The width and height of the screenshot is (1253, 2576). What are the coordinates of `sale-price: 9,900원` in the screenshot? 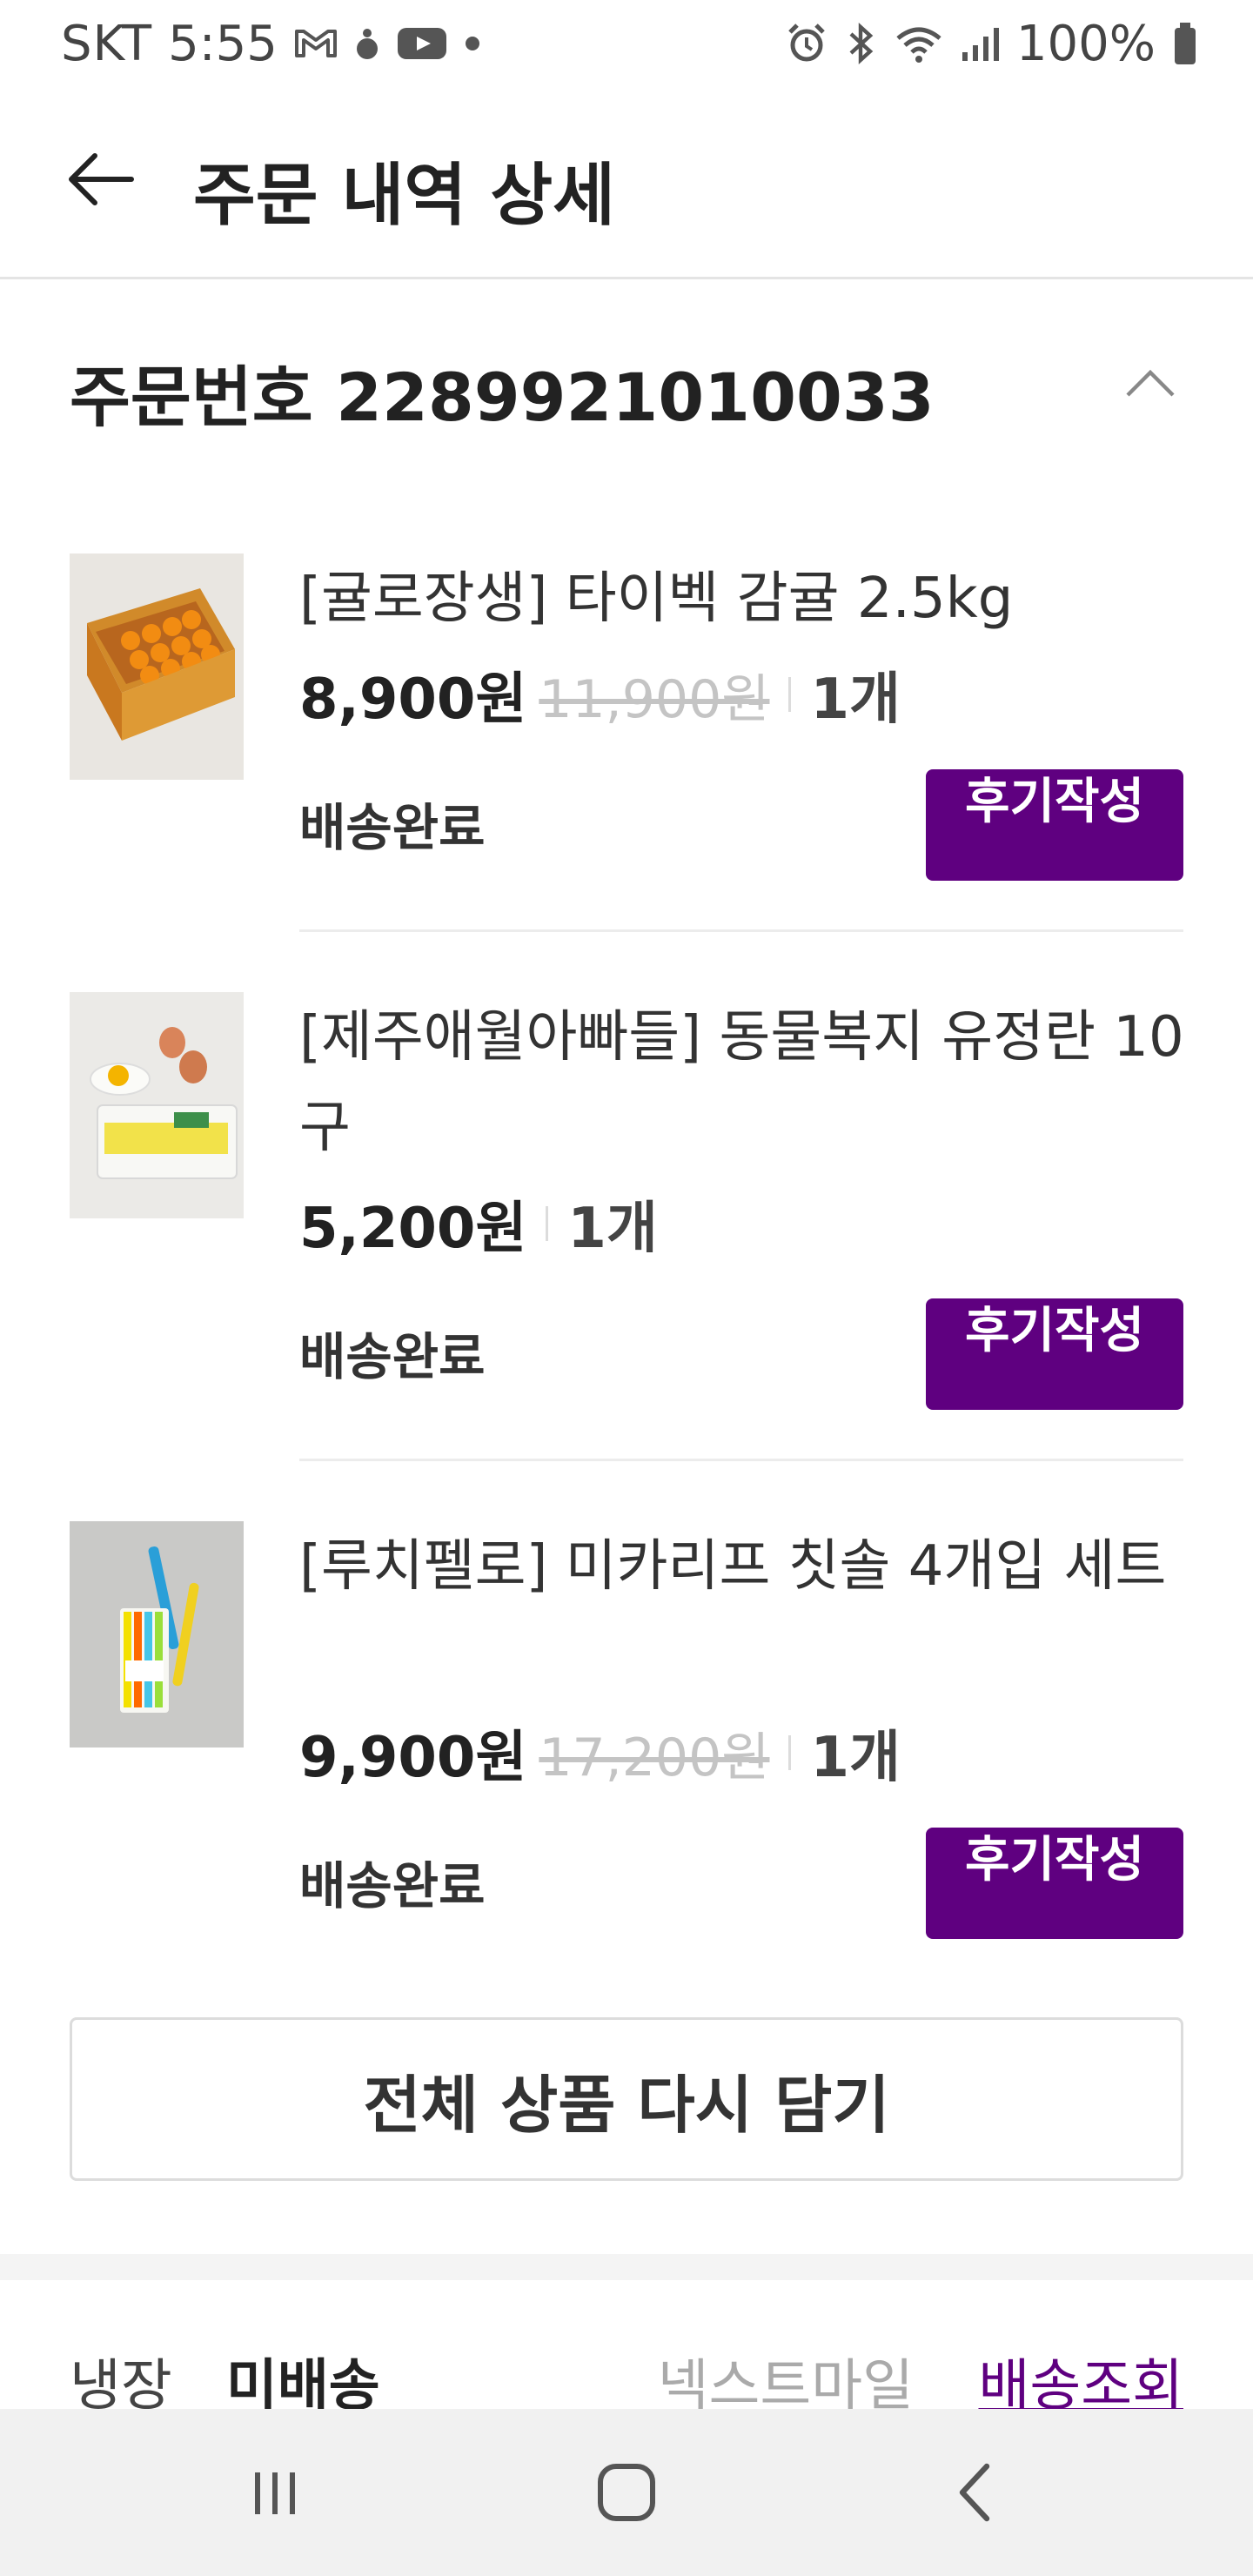 It's located at (413, 1758).